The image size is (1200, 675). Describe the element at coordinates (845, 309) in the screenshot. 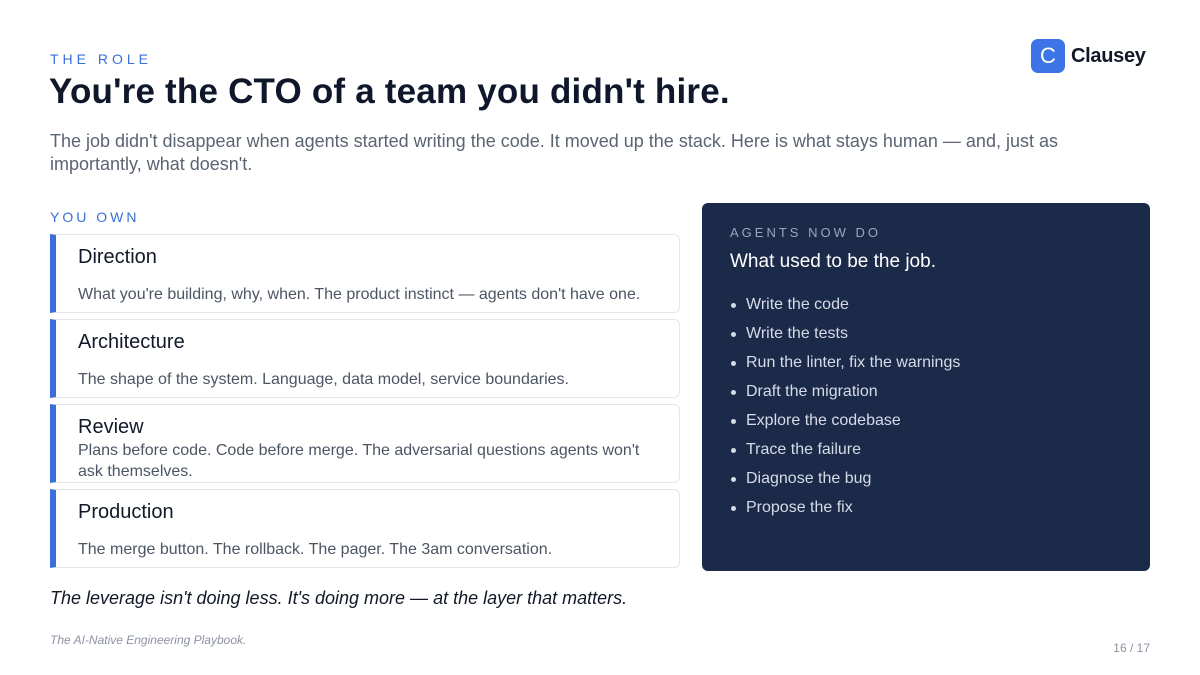

I see `list-item: Write the code` at that location.